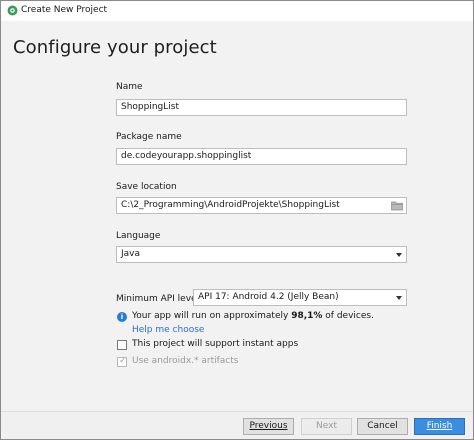 The height and width of the screenshot is (440, 474). What do you see at coordinates (158, 299) in the screenshot?
I see `min-api-label: Minimum API level` at bounding box center [158, 299].